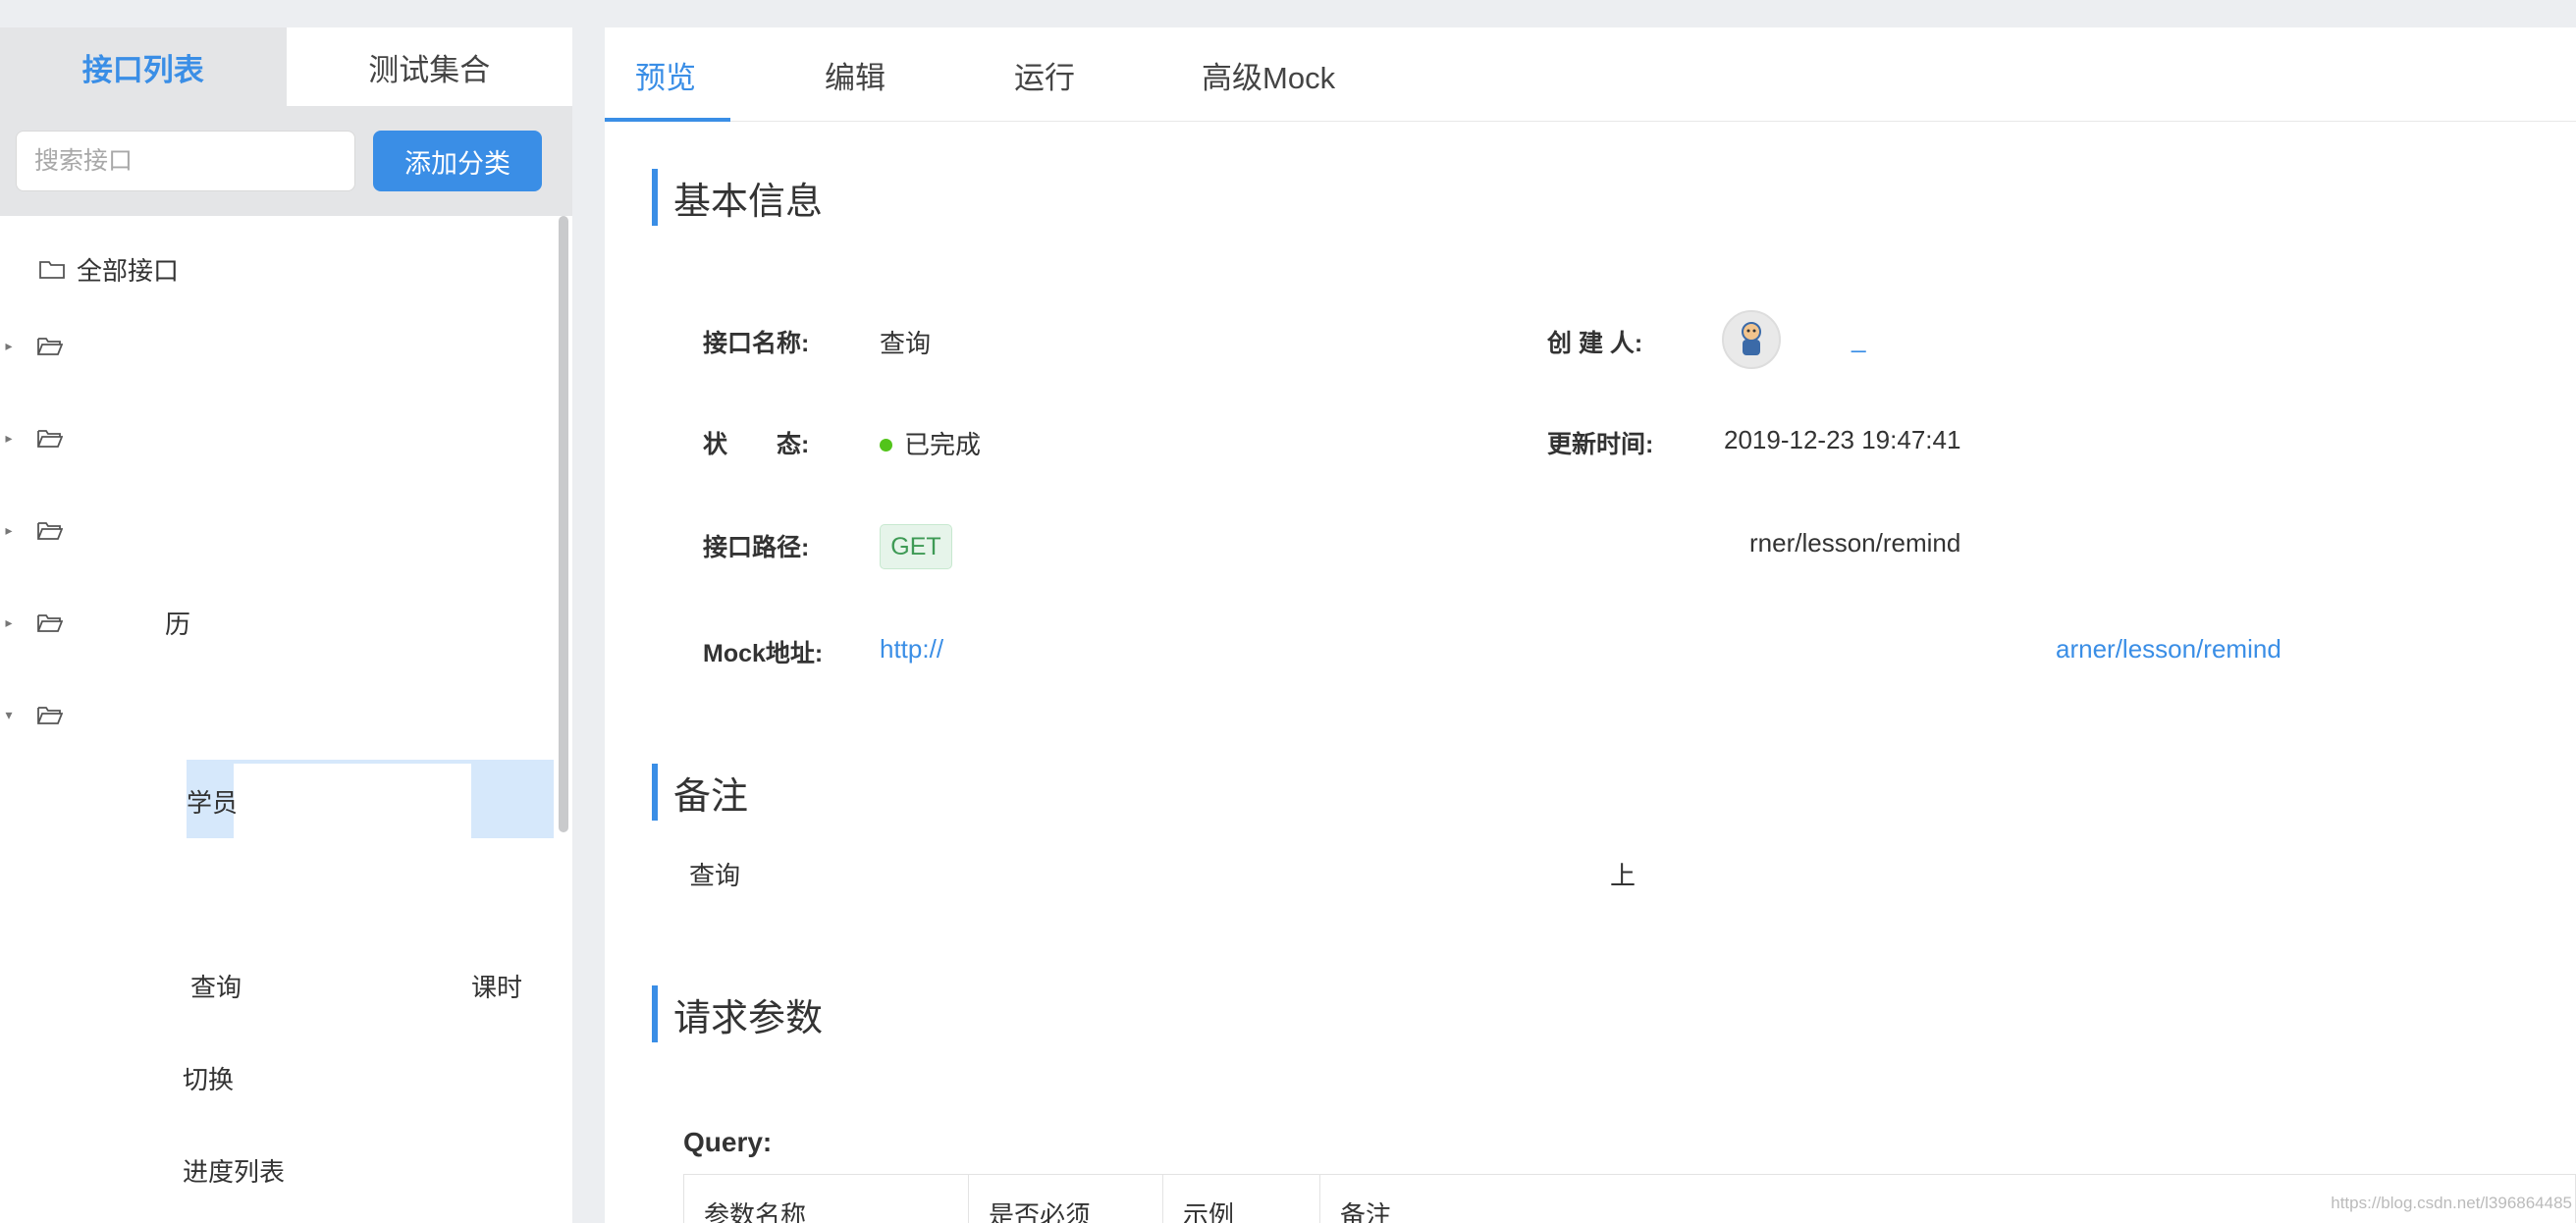 This screenshot has width=2576, height=1223. Describe the element at coordinates (728, 1142) in the screenshot. I see `query-label: Query:` at that location.